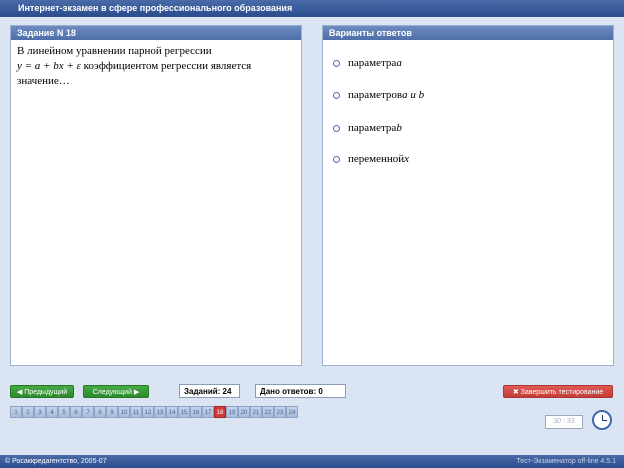 The width and height of the screenshot is (624, 468). I want to click on answer-option-1-var: a, so click(399, 63).